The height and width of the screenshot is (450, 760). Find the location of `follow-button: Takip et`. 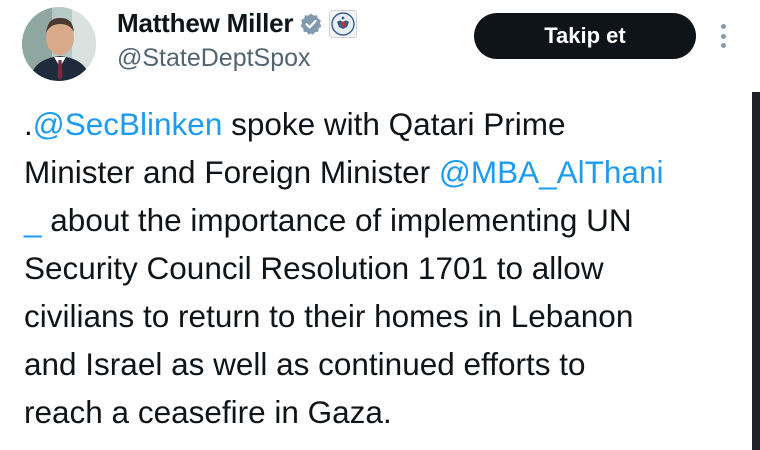

follow-button: Takip et is located at coordinates (585, 36).